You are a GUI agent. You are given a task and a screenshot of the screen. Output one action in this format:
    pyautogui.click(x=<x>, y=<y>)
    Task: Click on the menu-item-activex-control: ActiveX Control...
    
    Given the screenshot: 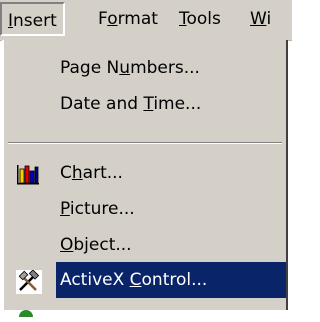 What is the action you would take?
    pyautogui.click(x=171, y=280)
    